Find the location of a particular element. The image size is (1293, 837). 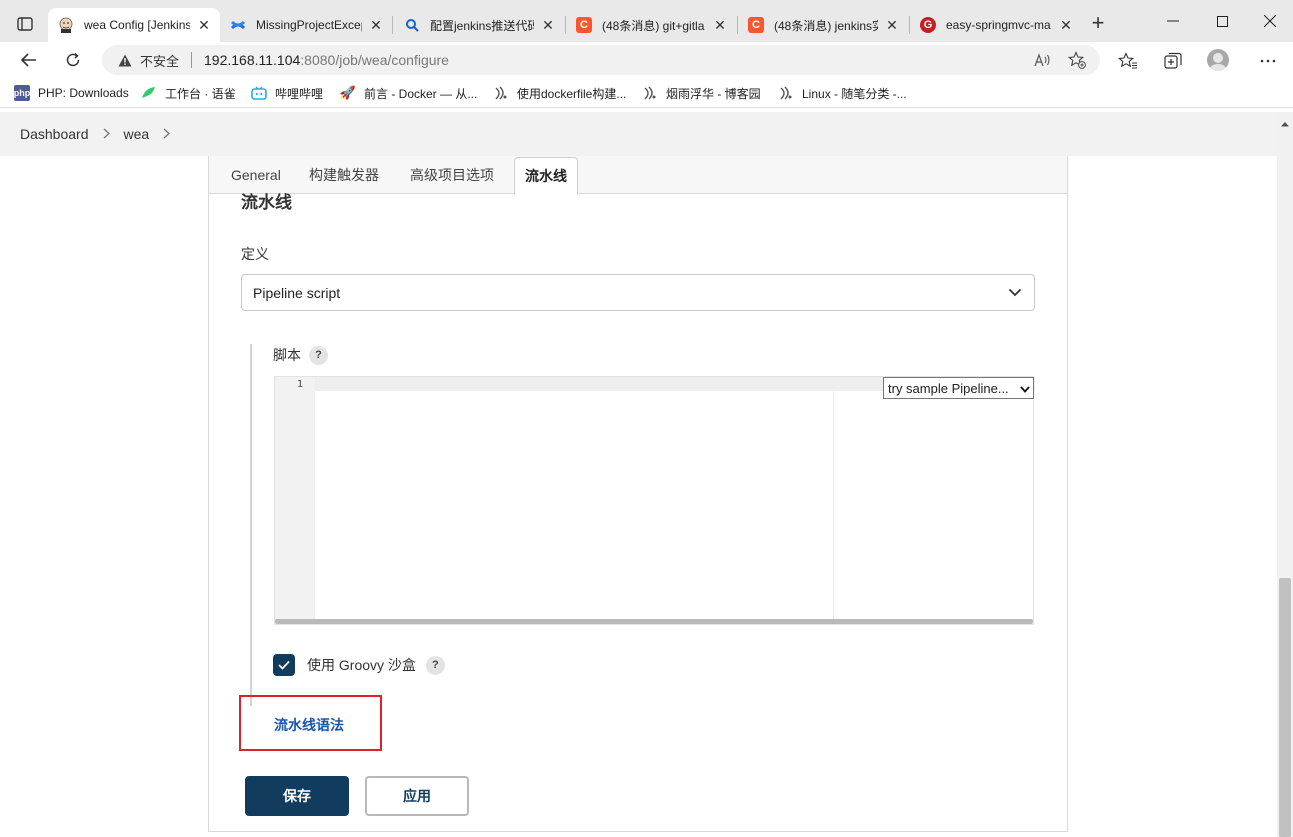

php-icon: php is located at coordinates (22, 93).